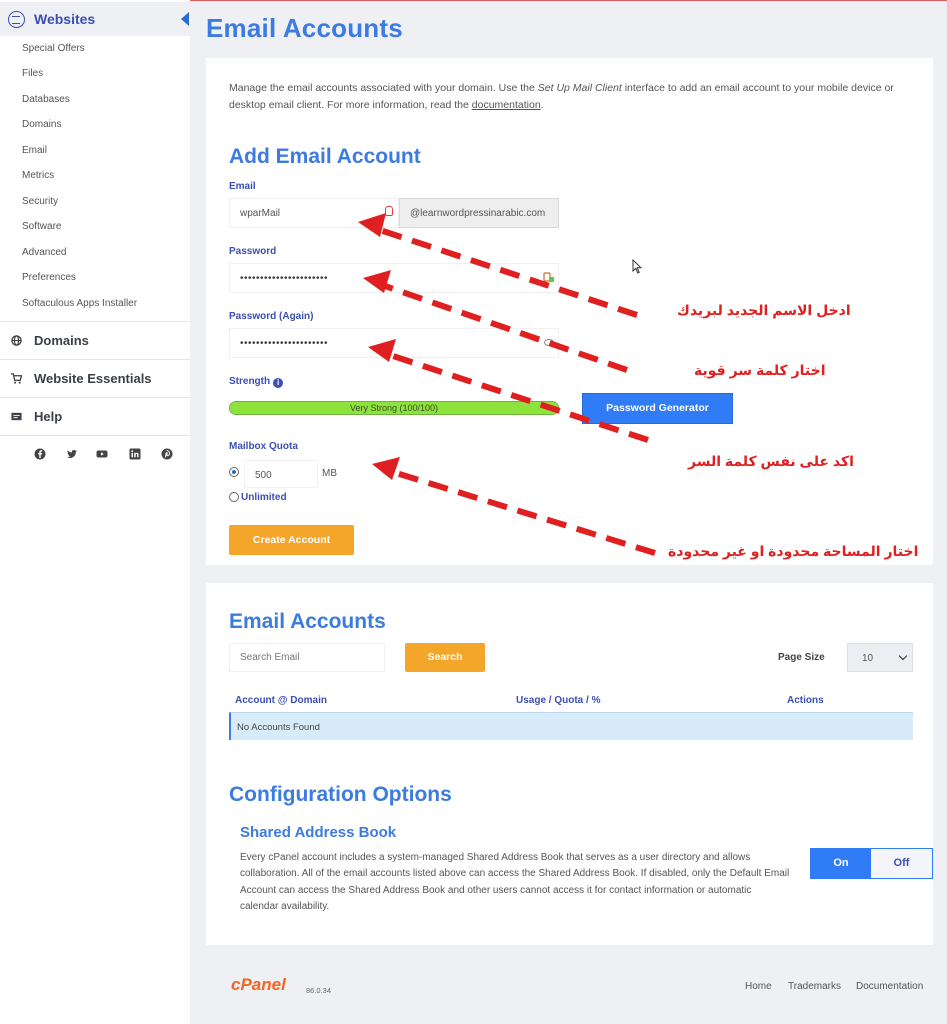 The image size is (947, 1024). Describe the element at coordinates (281, 700) in the screenshot. I see `column-header-account: Account @ Domain` at that location.